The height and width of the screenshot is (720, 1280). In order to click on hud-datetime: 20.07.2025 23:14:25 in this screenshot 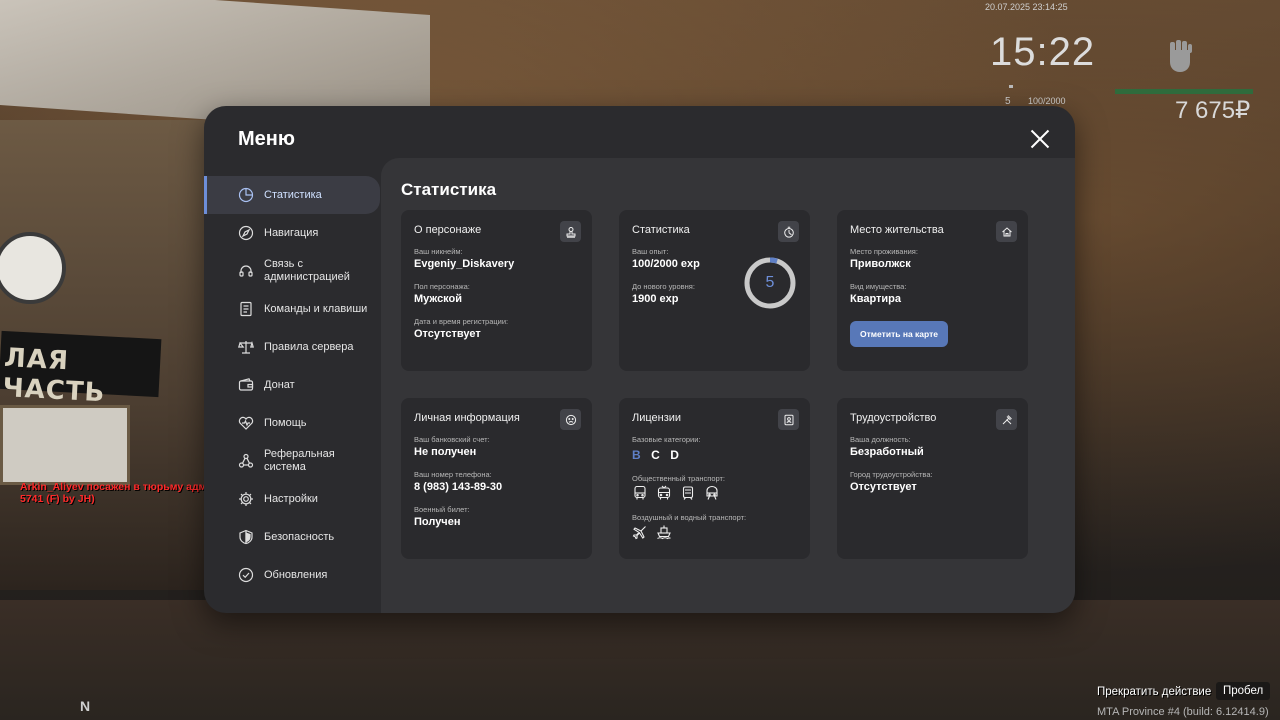, I will do `click(1026, 7)`.